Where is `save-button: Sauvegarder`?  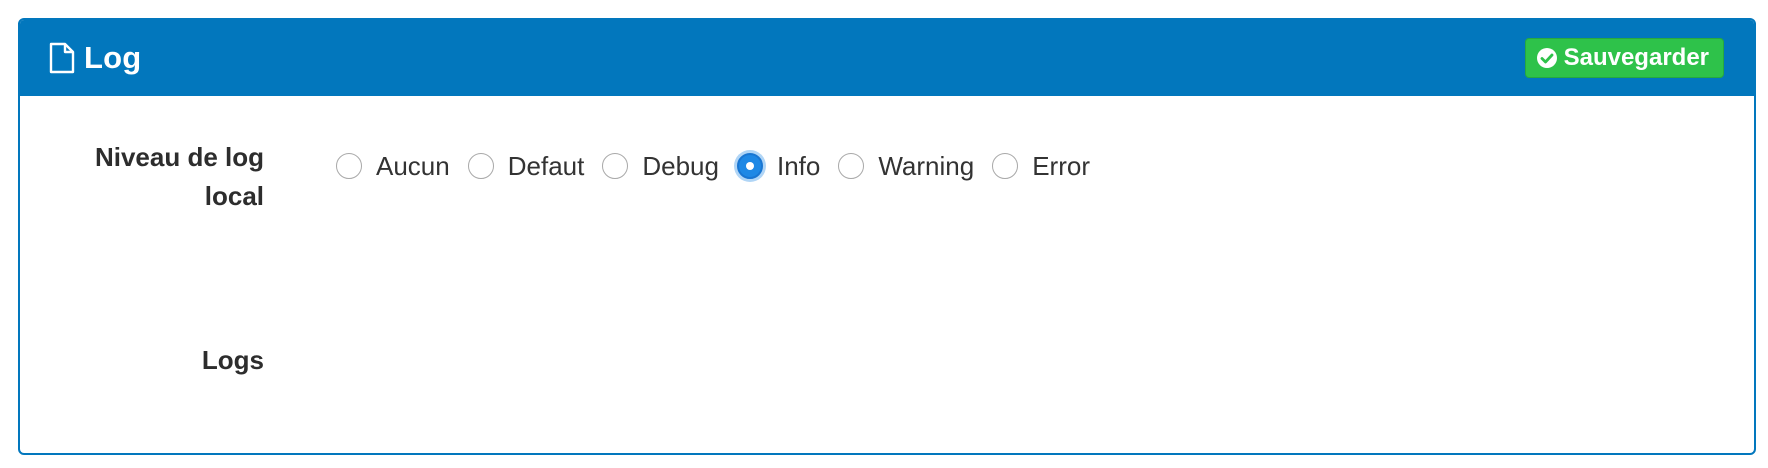 save-button: Sauvegarder is located at coordinates (1624, 58).